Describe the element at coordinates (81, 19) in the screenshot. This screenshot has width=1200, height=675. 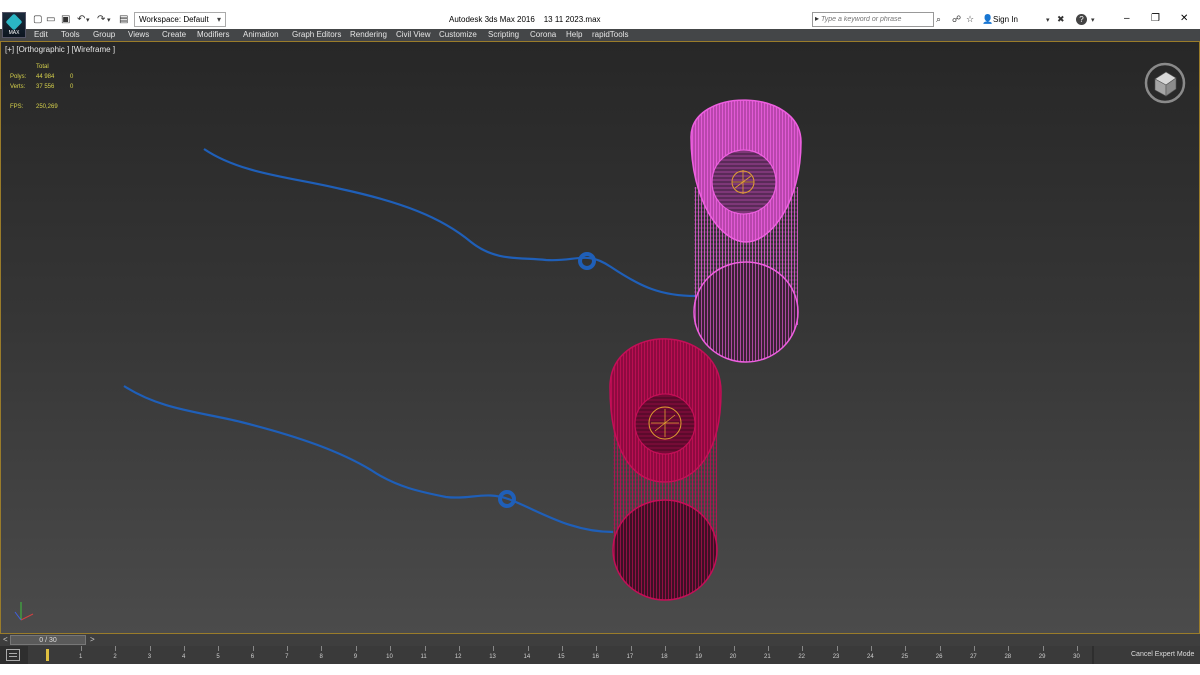
I see `undo-icon: ↶` at that location.